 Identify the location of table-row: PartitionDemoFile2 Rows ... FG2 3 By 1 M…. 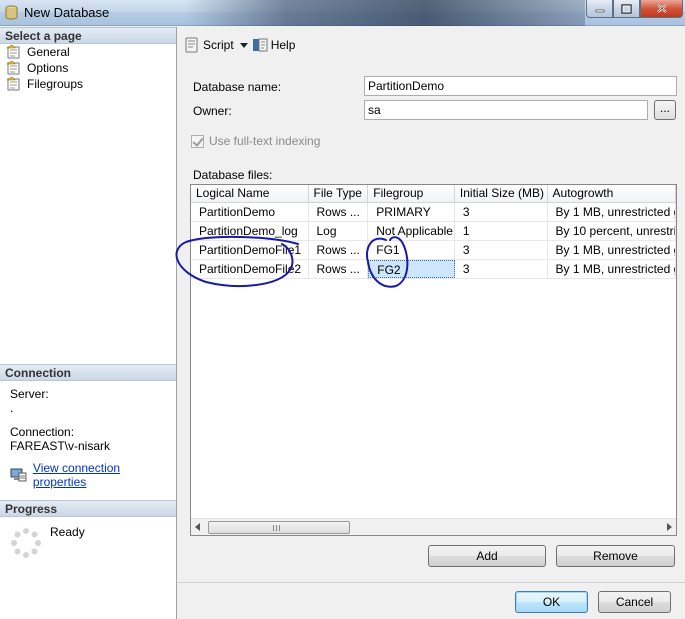
(433, 269).